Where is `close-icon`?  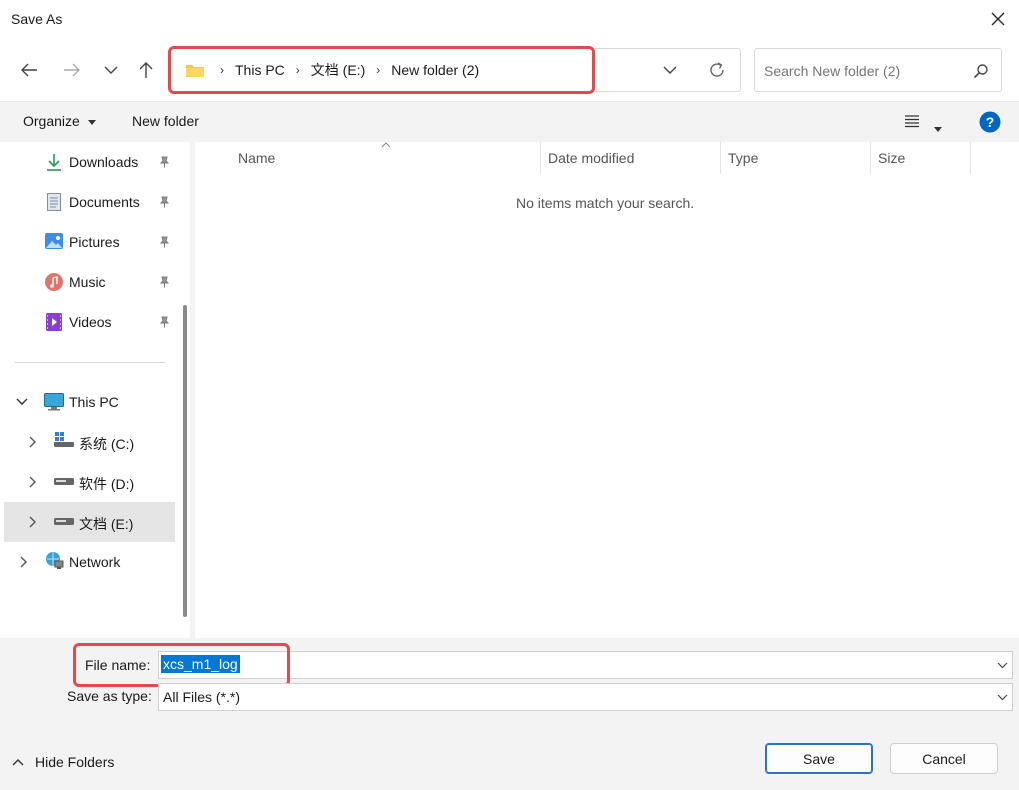 close-icon is located at coordinates (998, 19).